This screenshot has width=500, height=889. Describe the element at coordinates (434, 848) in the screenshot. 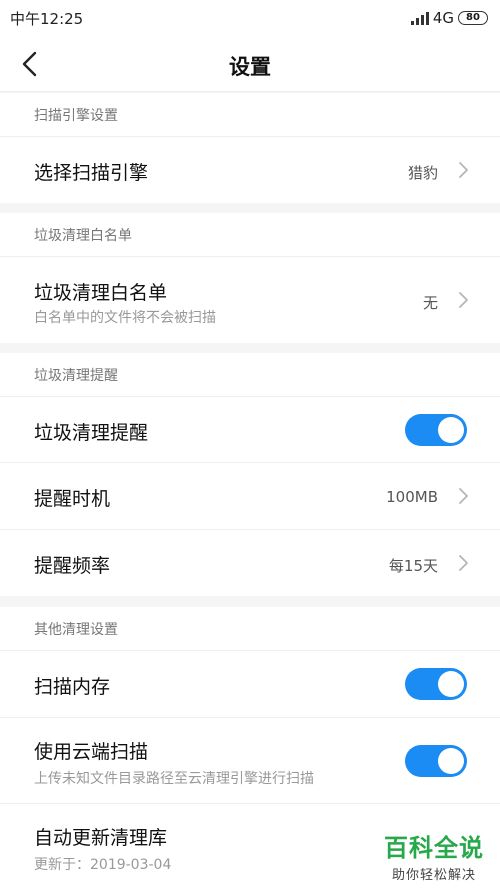

I see `watermark-title: 百科全说` at that location.